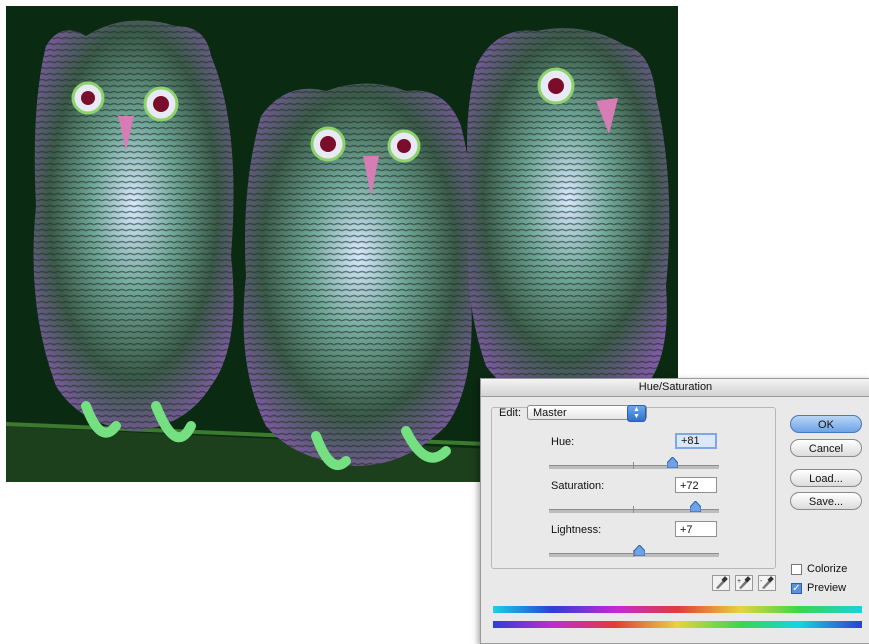  Describe the element at coordinates (578, 486) in the screenshot. I see `saturation-label: Saturation:` at that location.